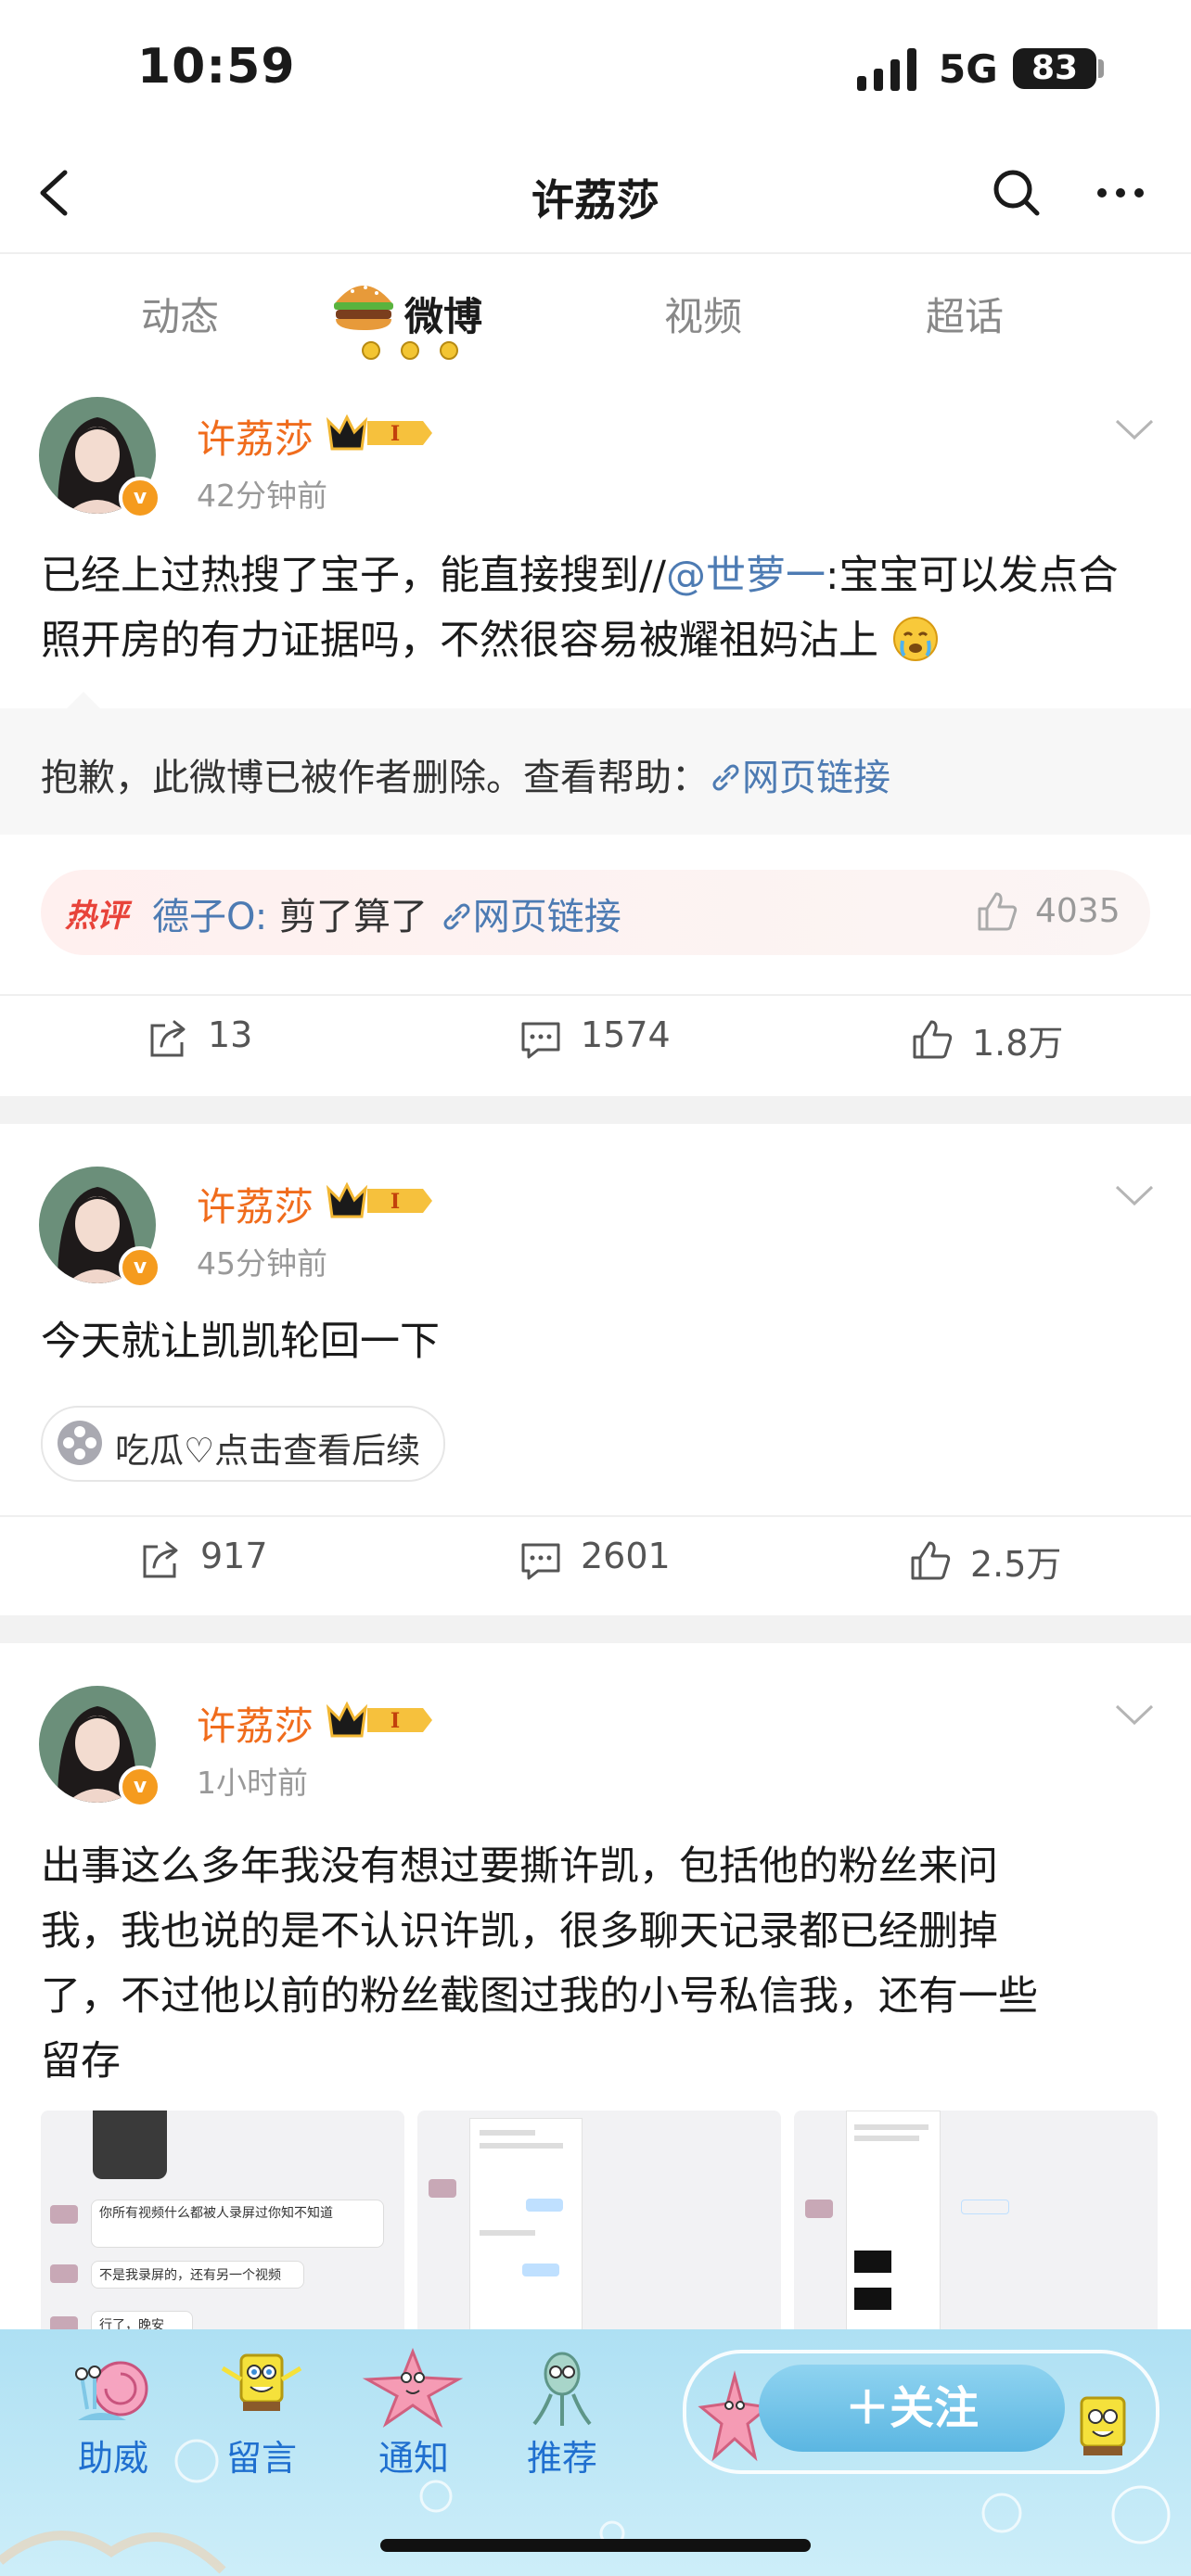  Describe the element at coordinates (1078, 911) in the screenshot. I see `hot-comment-likes: 4035` at that location.